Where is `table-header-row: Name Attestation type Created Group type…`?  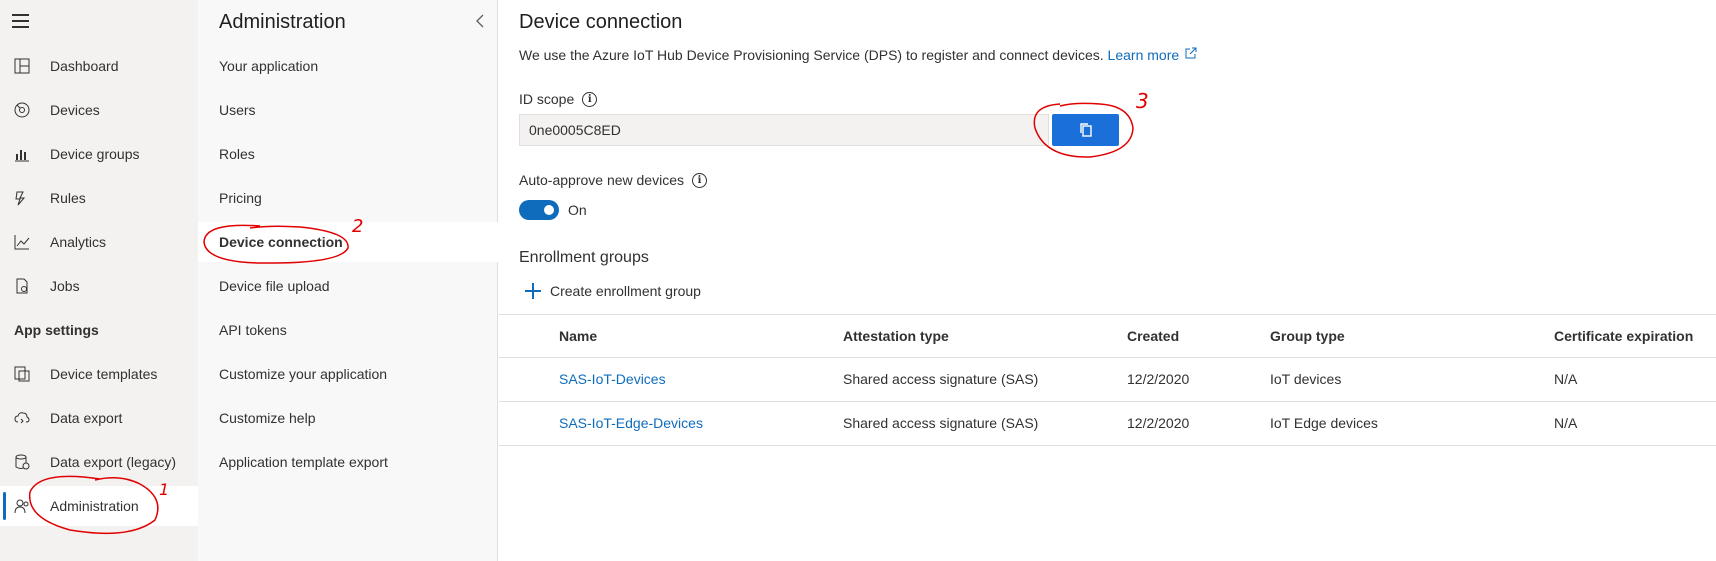 table-header-row: Name Attestation type Created Group type… is located at coordinates (1107, 336).